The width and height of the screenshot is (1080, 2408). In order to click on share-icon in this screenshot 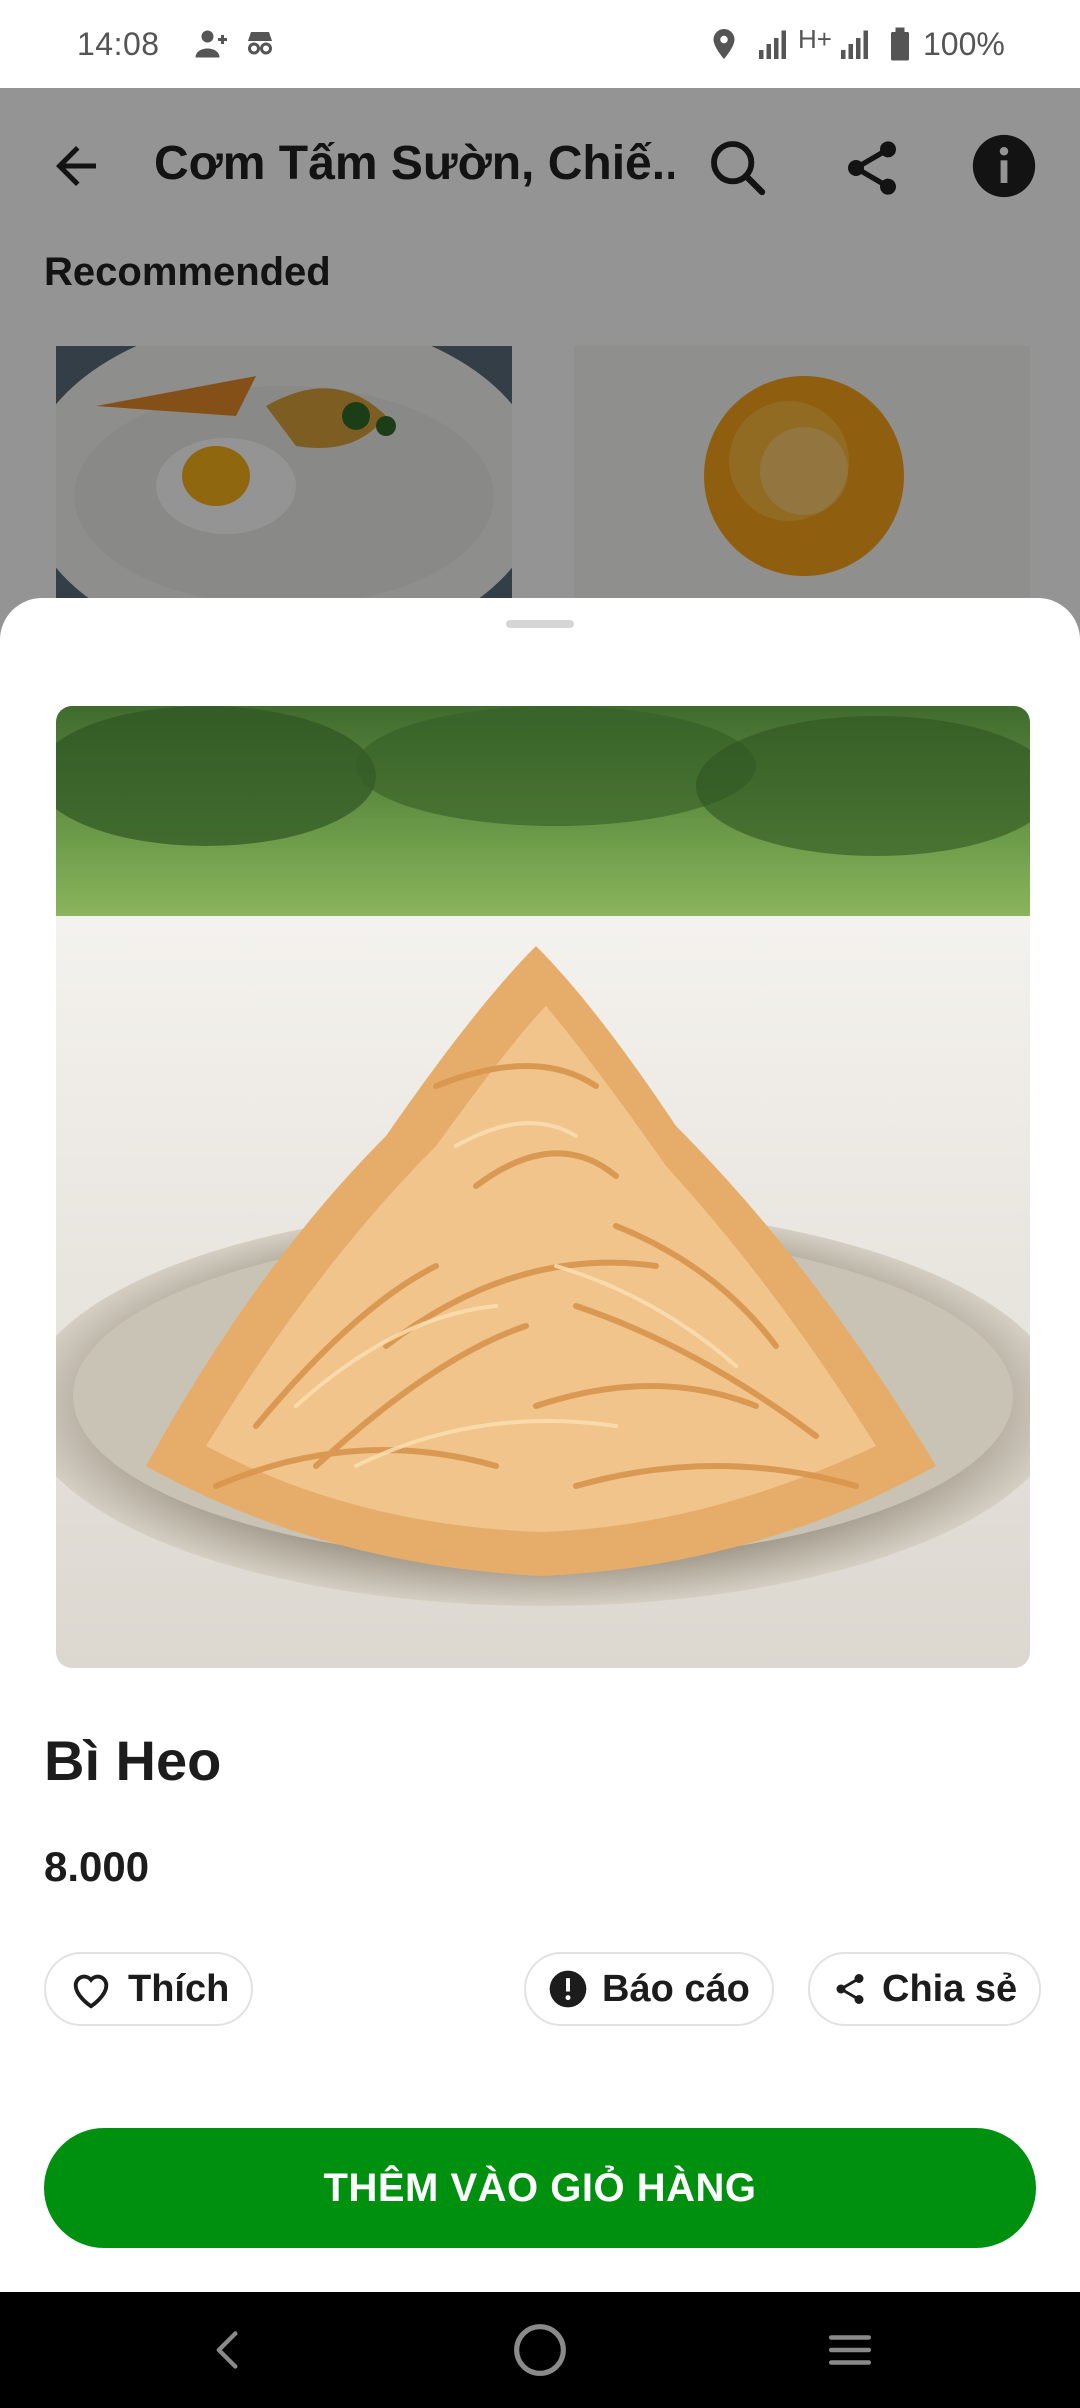, I will do `click(850, 1989)`.